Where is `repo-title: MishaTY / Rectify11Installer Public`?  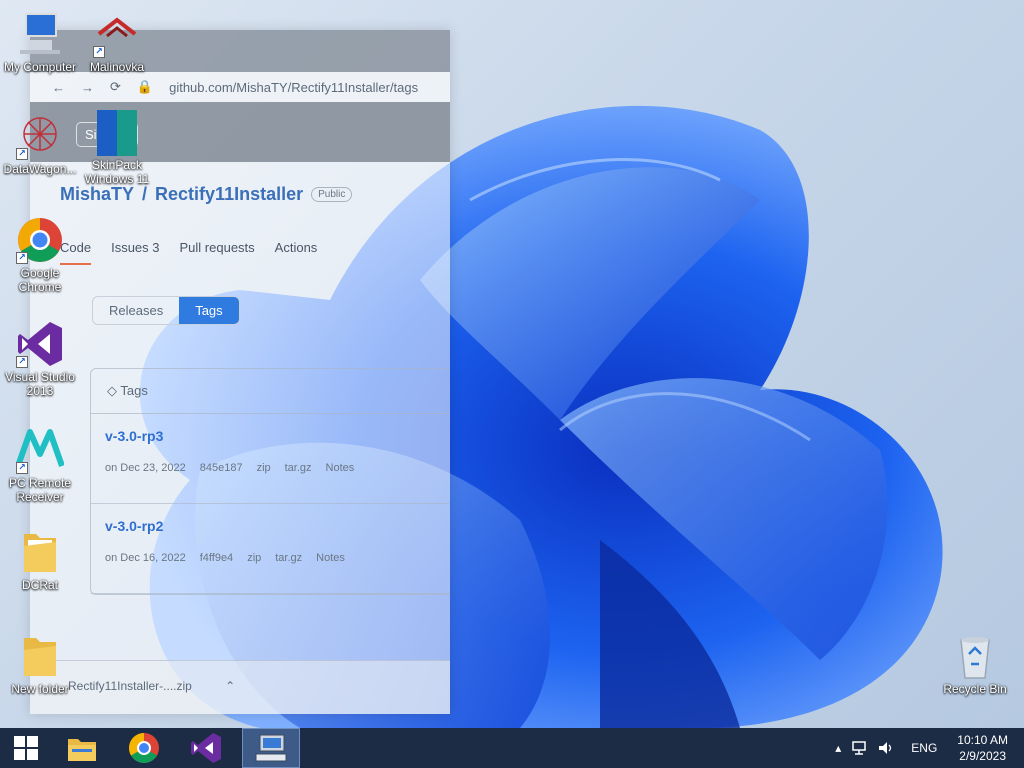
repo-title: MishaTY / Rectify11Installer Public is located at coordinates (206, 194).